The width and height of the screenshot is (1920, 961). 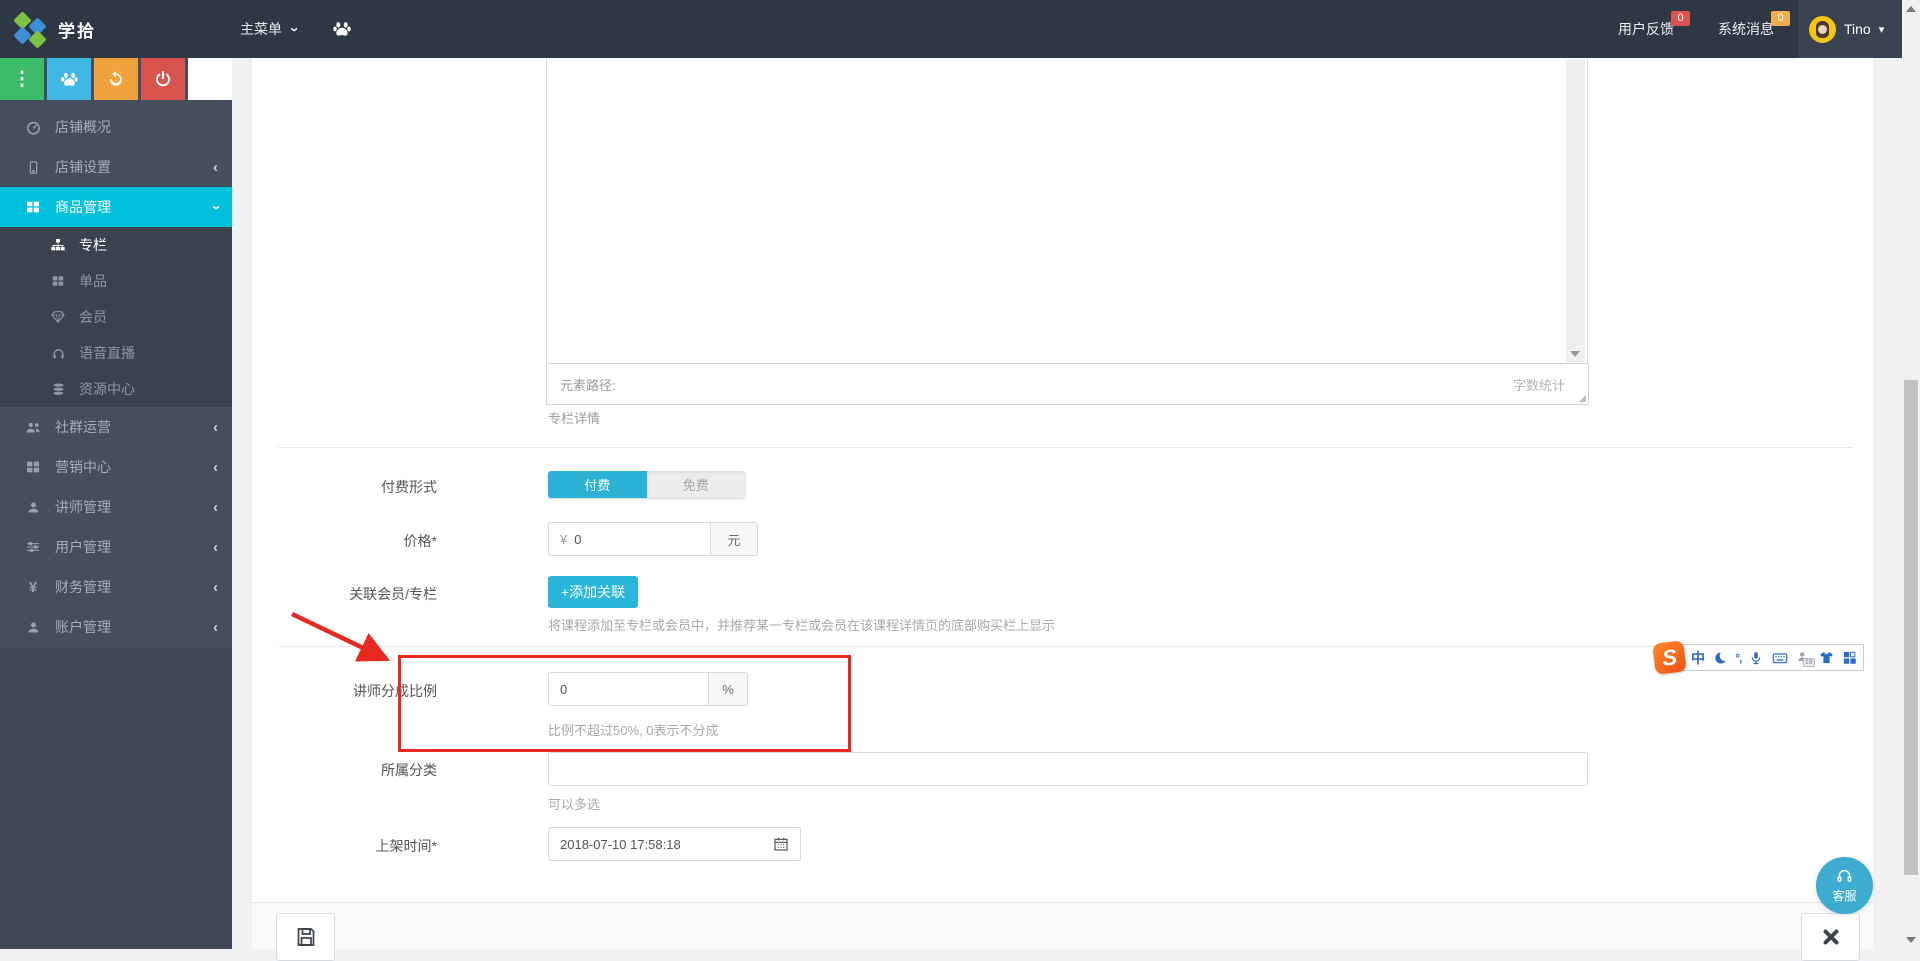 What do you see at coordinates (1844, 885) in the screenshot?
I see `customer-support-button: 客服` at bounding box center [1844, 885].